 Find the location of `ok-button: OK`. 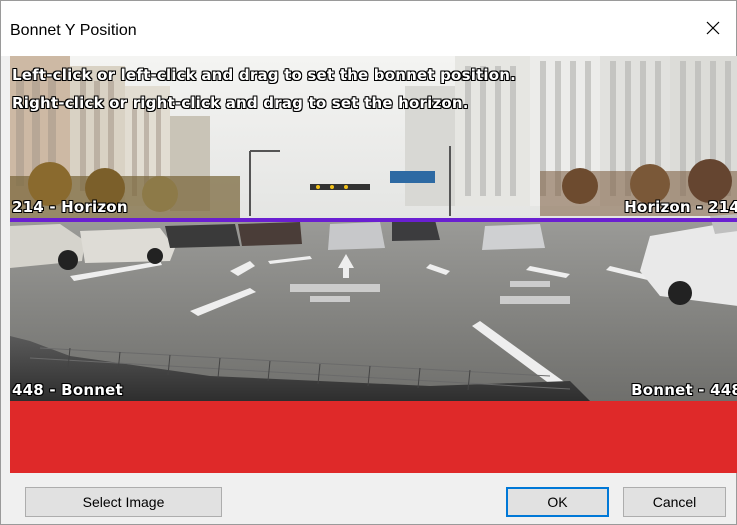

ok-button: OK is located at coordinates (557, 502).